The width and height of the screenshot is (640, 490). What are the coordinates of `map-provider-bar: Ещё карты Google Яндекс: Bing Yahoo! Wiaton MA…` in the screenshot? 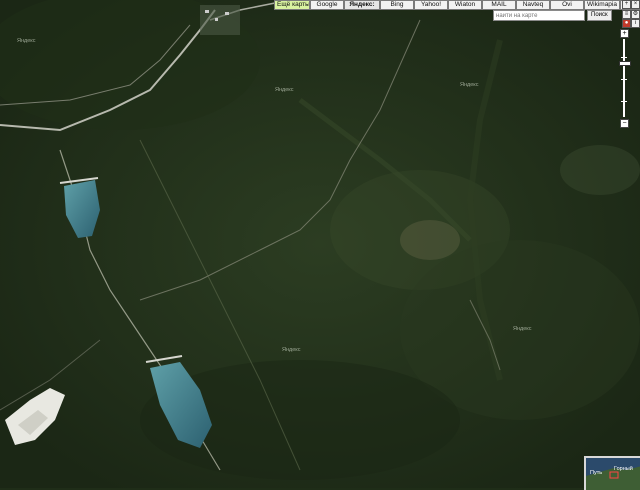 It's located at (457, 5).